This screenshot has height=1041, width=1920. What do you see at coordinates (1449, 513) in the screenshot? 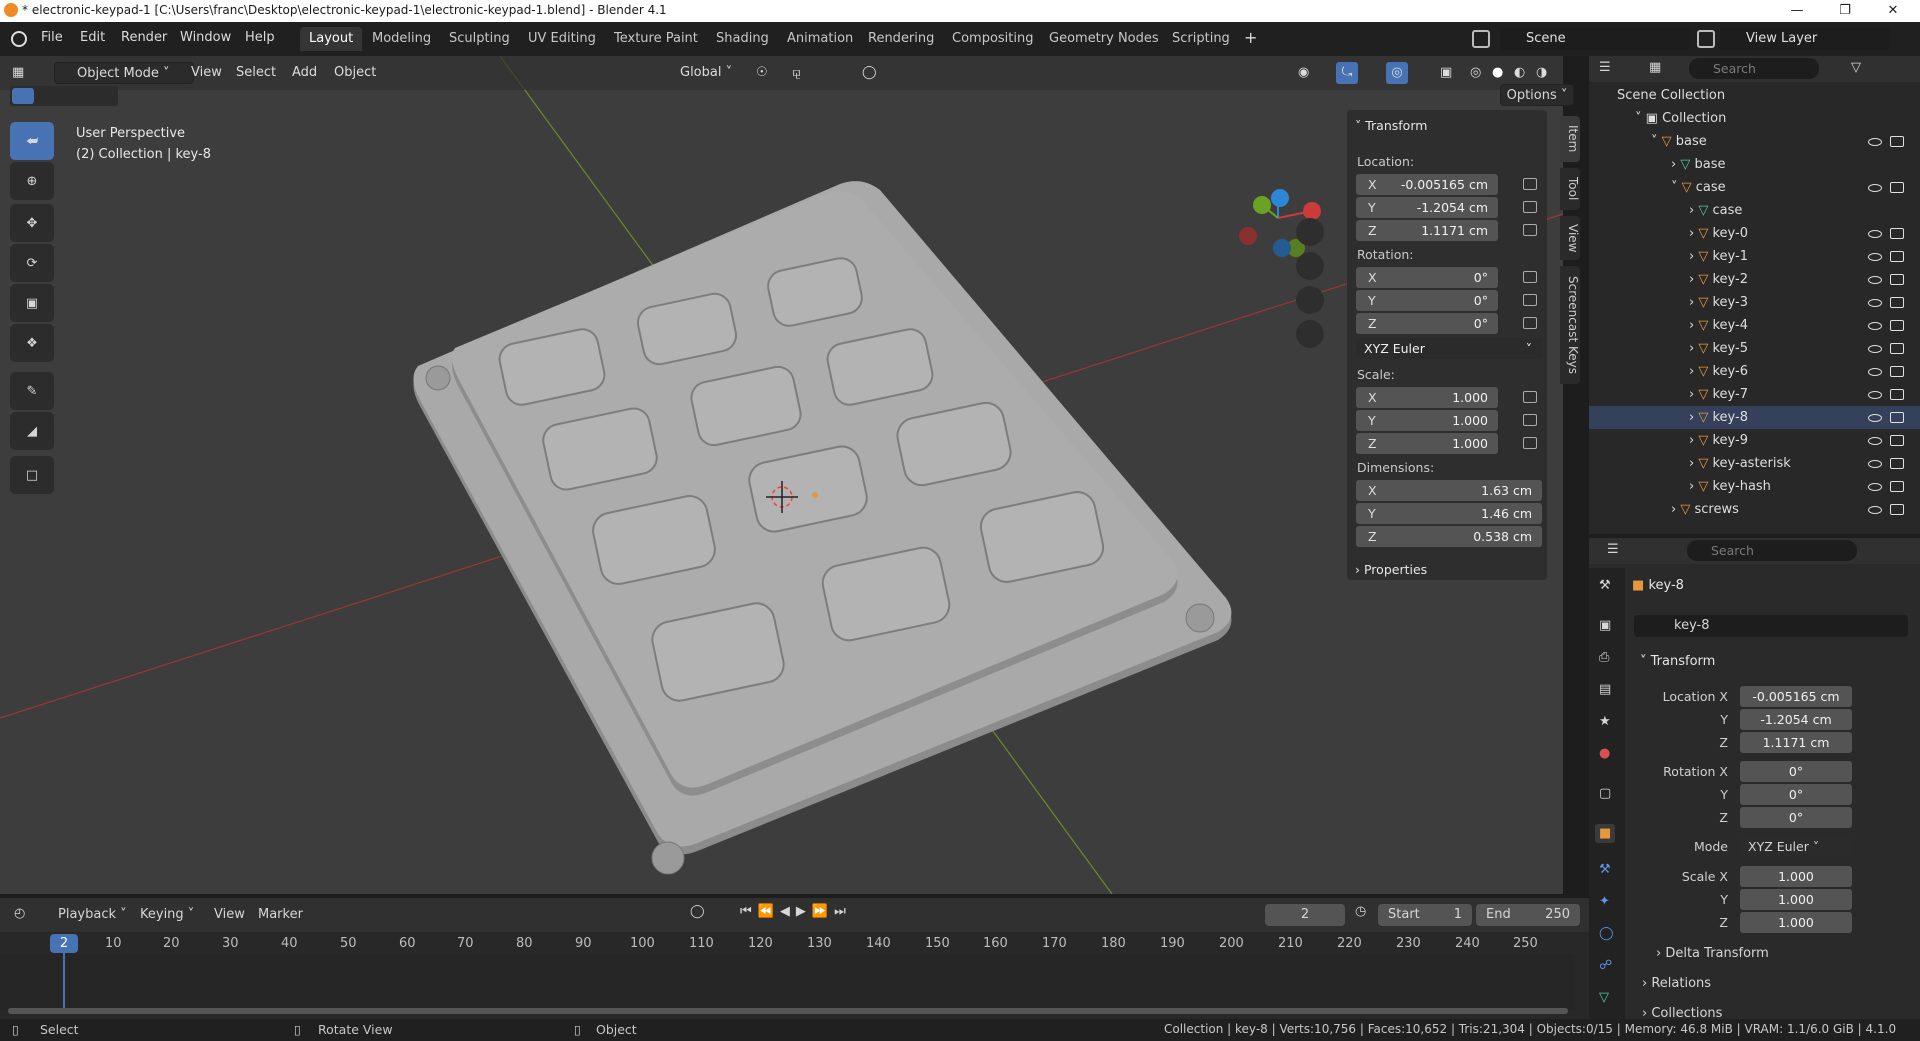
I see `dimension-y-field: Y 1.46 cm` at bounding box center [1449, 513].